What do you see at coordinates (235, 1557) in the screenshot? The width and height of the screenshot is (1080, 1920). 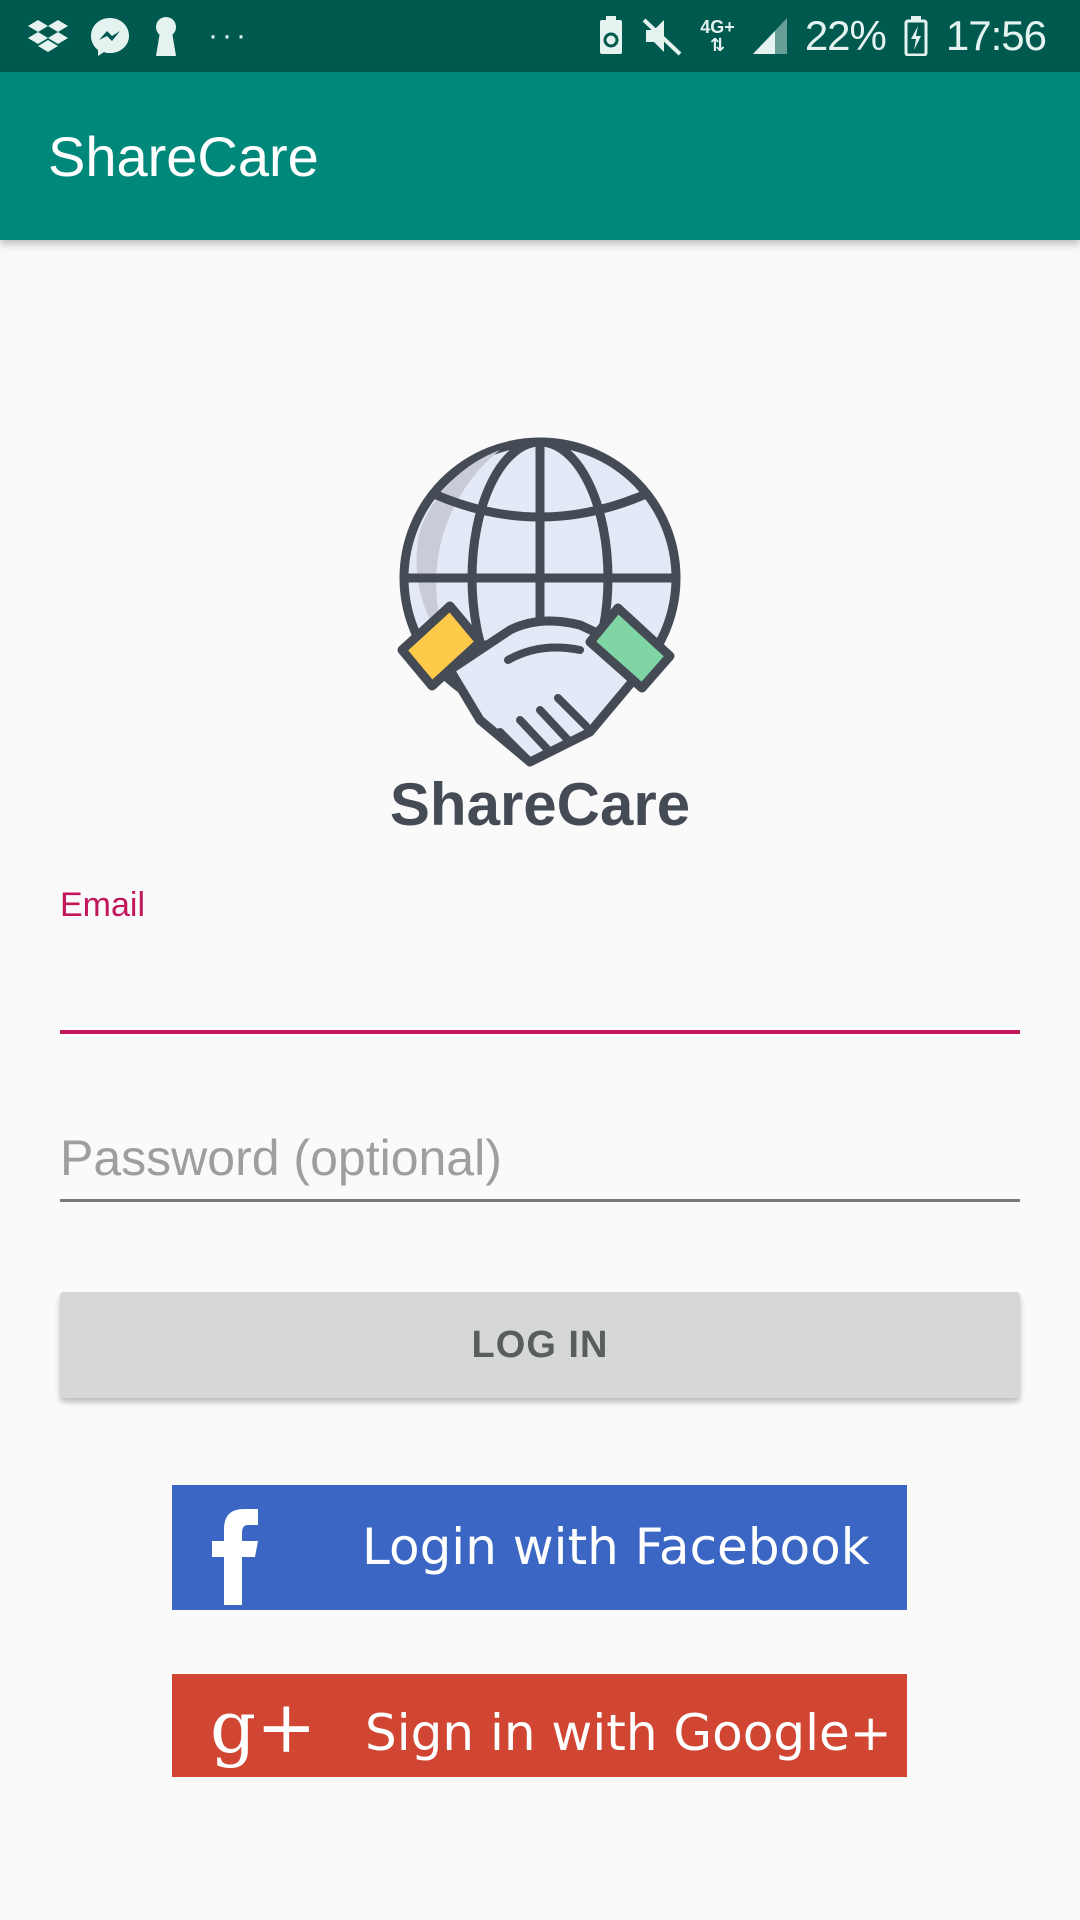 I see `facebook-icon` at bounding box center [235, 1557].